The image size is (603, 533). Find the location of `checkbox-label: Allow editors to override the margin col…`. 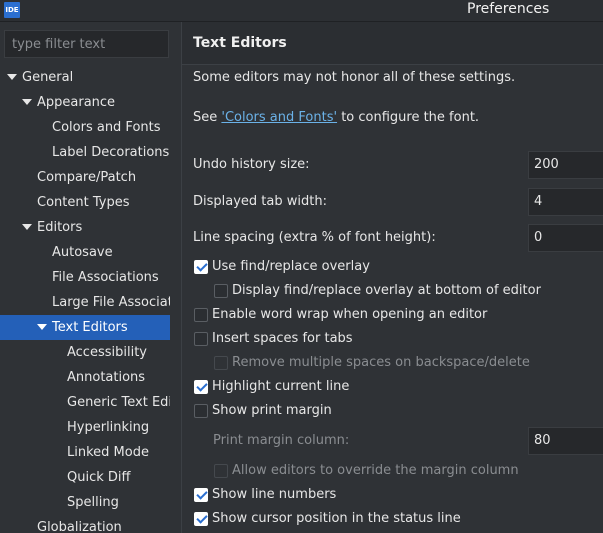

checkbox-label: Allow editors to override the margin col… is located at coordinates (375, 470).